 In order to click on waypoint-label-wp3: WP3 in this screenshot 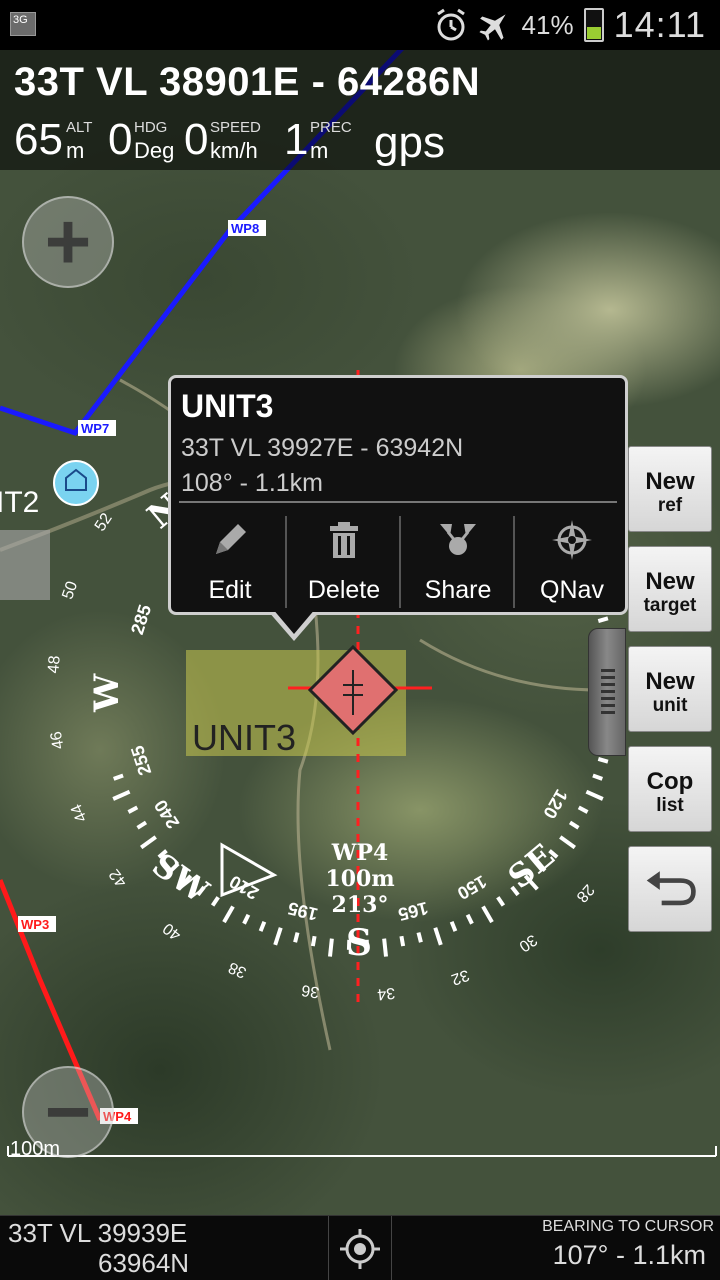, I will do `click(37, 924)`.